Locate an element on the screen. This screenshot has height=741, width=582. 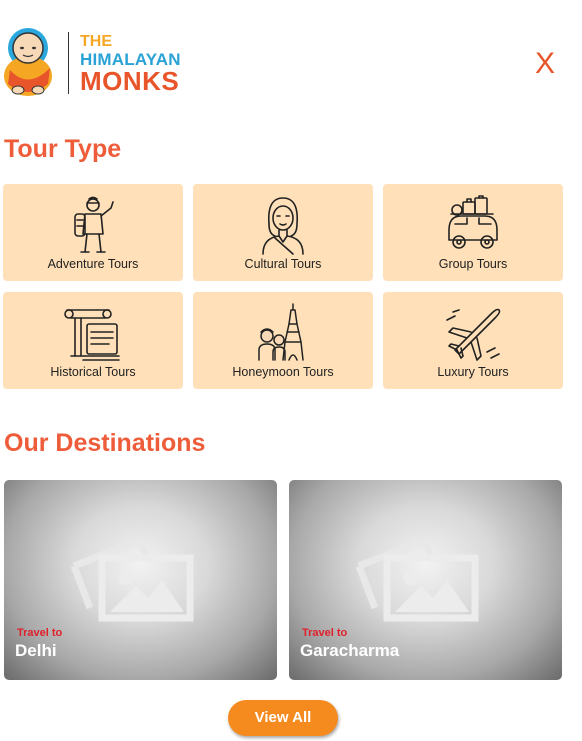
woman-portrait-icon is located at coordinates (283, 226).